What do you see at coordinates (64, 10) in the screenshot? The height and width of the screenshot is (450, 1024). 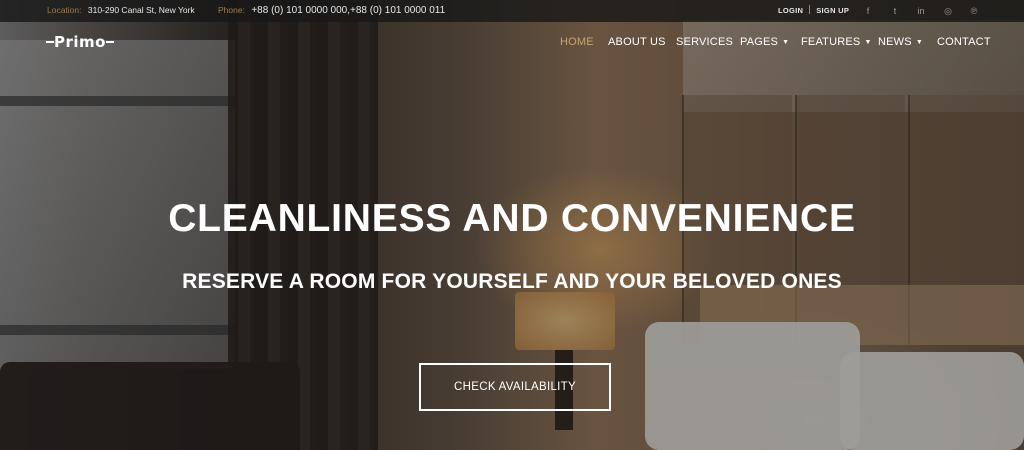 I see `location-label: Location:` at bounding box center [64, 10].